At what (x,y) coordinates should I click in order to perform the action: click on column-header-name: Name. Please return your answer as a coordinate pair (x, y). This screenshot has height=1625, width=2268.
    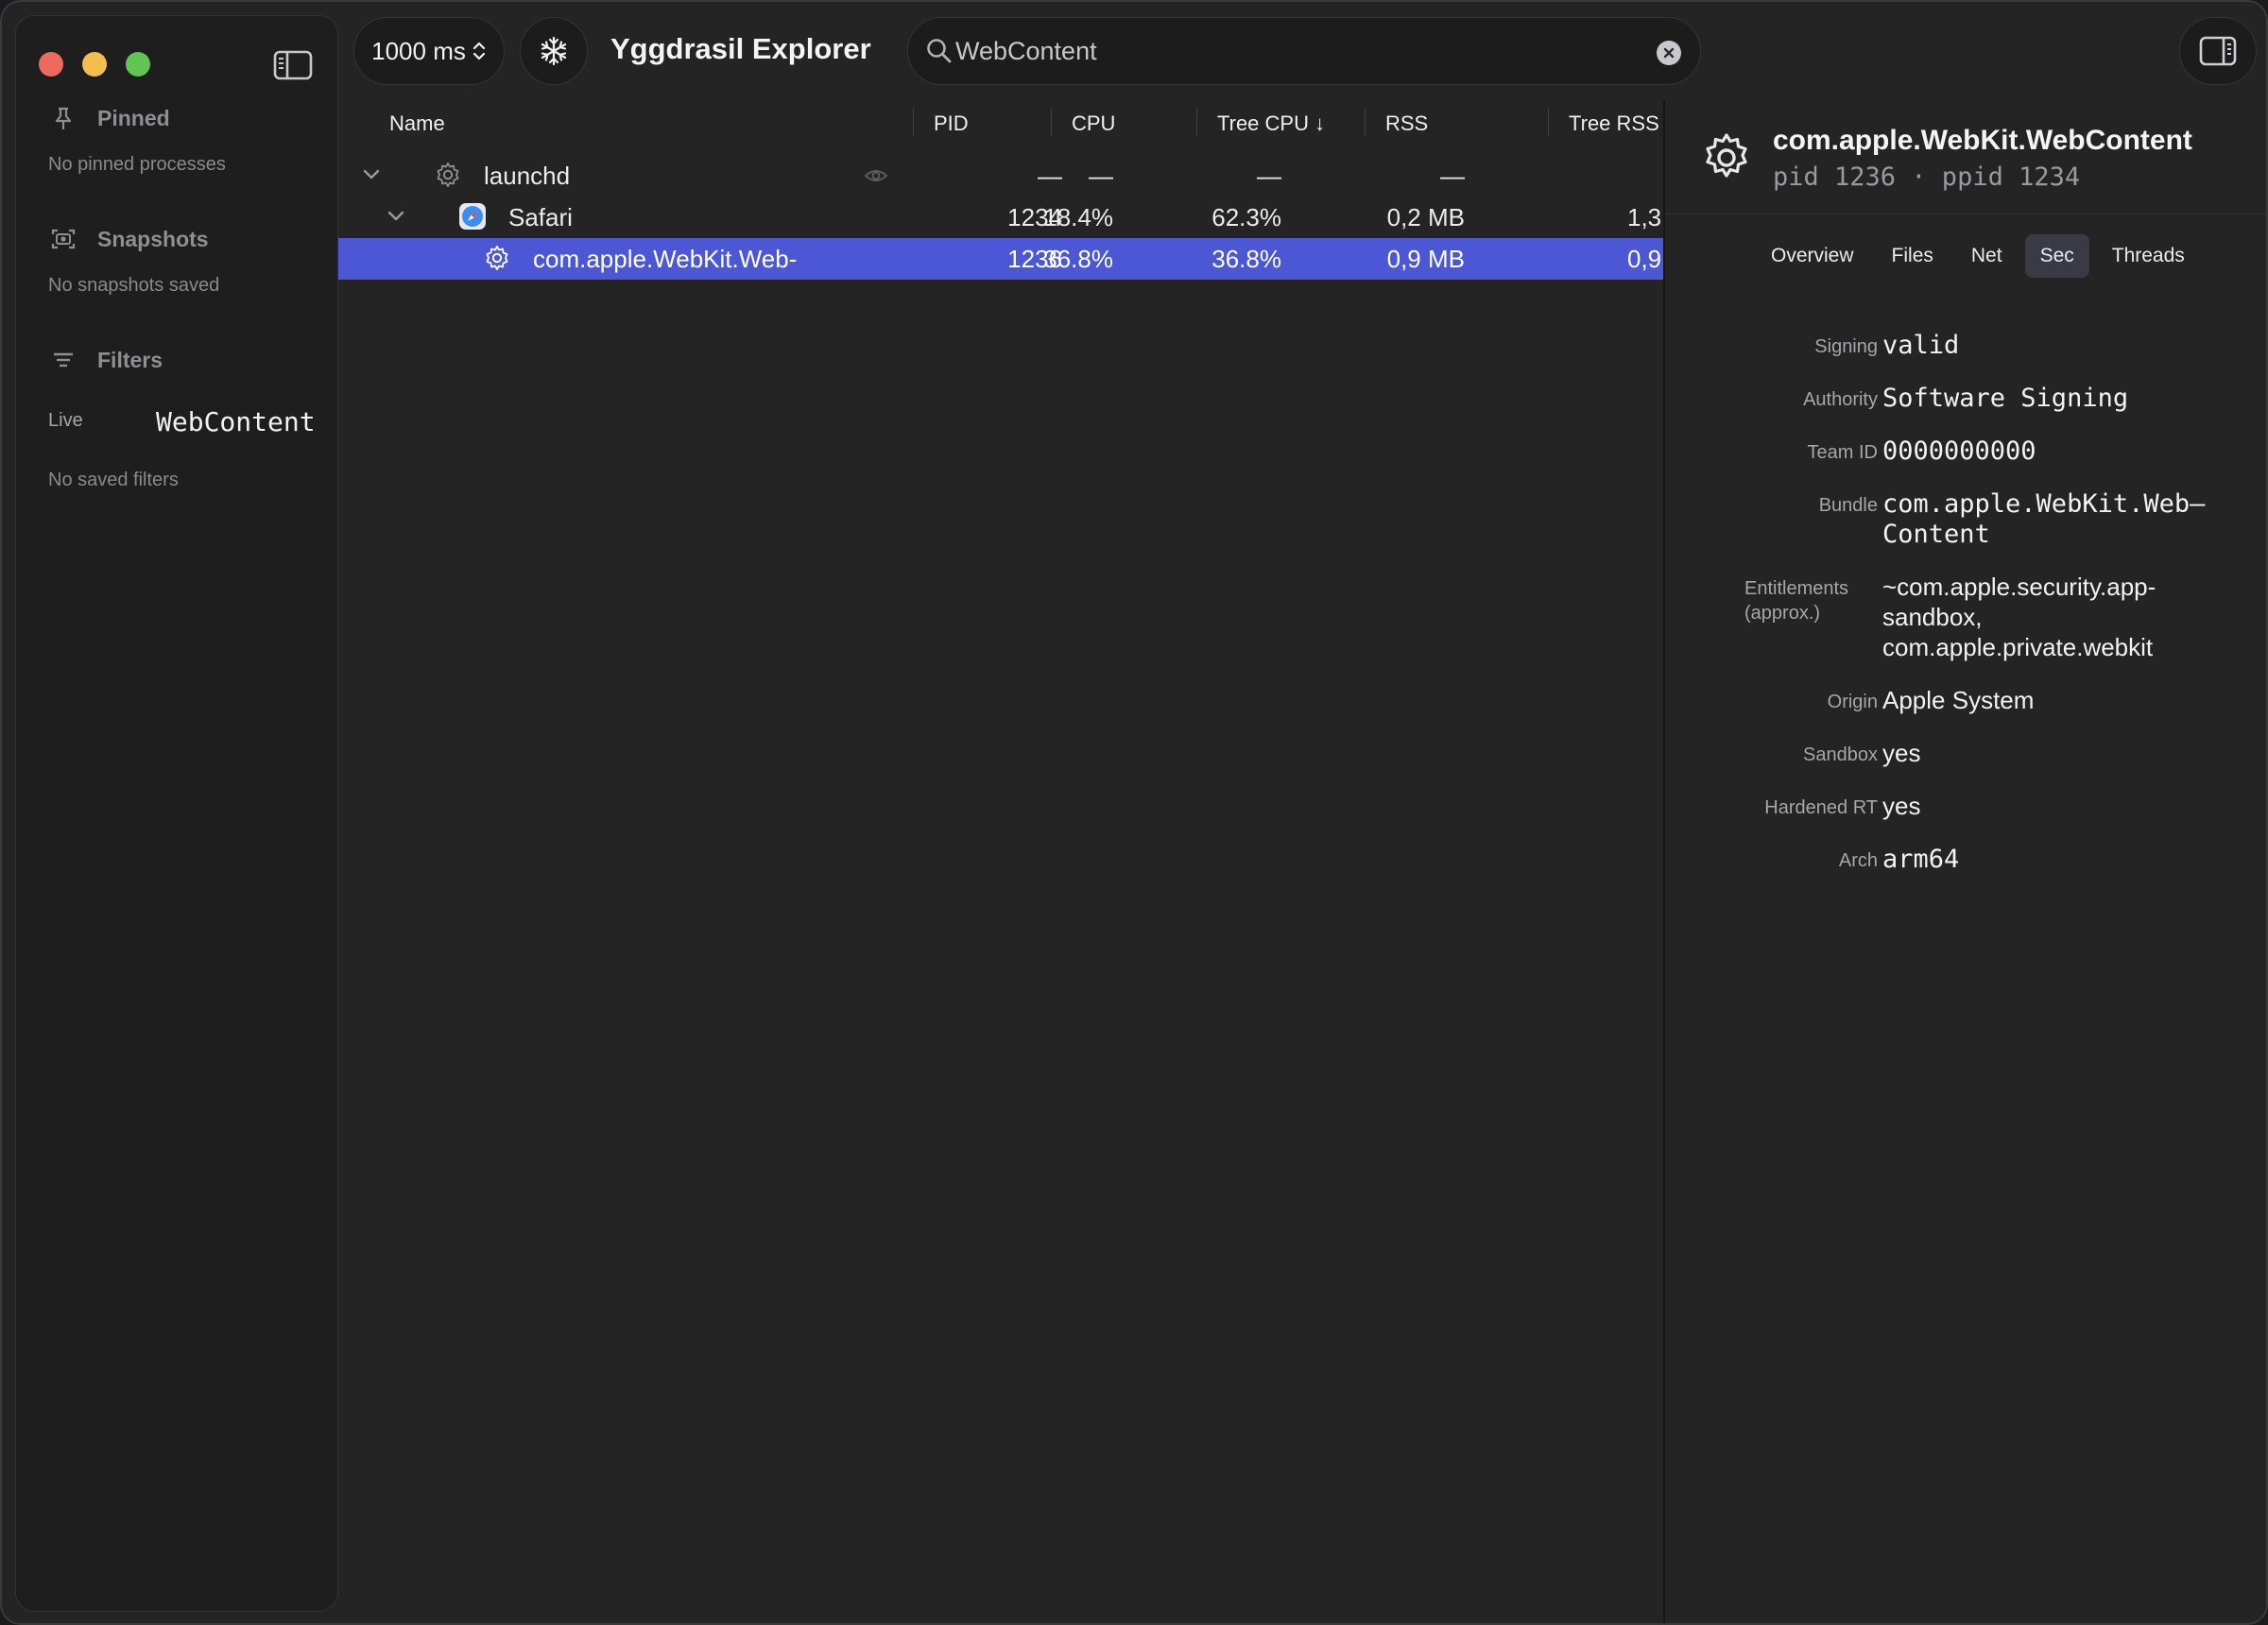
    Looking at the image, I should click on (417, 123).